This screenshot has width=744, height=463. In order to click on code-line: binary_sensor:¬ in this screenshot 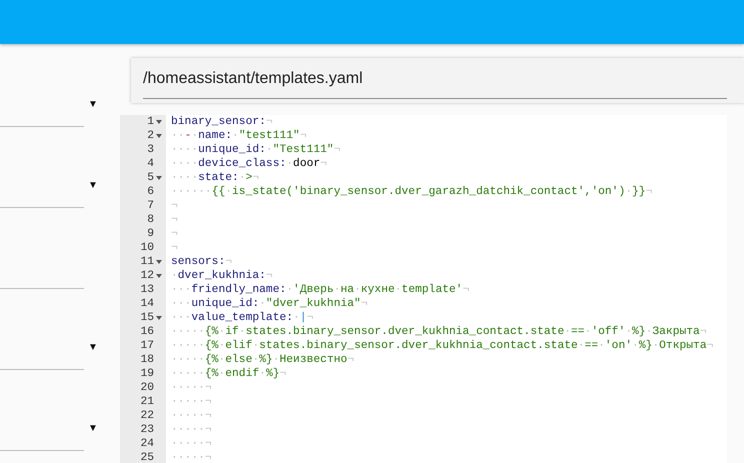, I will do `click(222, 122)`.